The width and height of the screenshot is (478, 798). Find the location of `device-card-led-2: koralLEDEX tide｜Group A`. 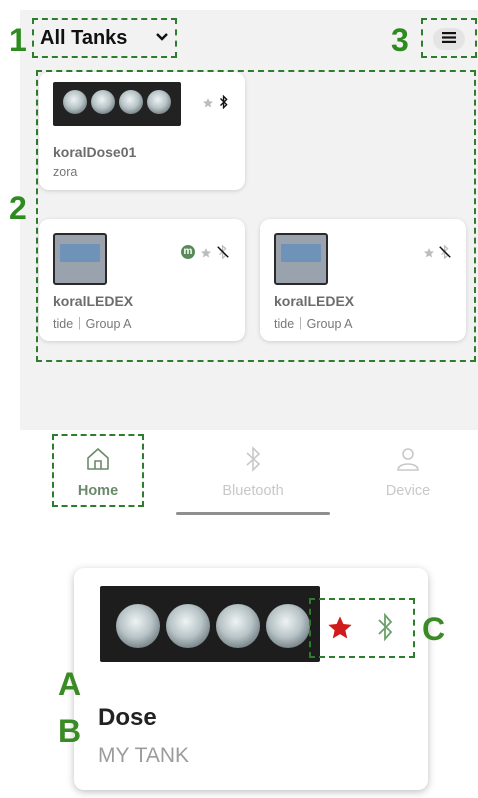

device-card-led-2: koralLEDEX tide｜Group A is located at coordinates (363, 280).